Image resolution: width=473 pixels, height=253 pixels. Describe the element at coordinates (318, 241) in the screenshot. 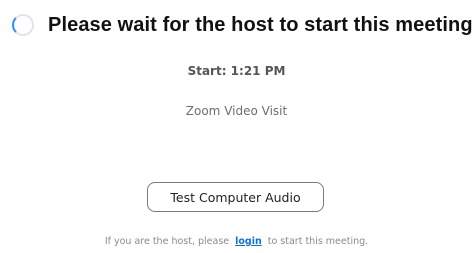

I see `host-note-suffix: to start this meeting.` at that location.